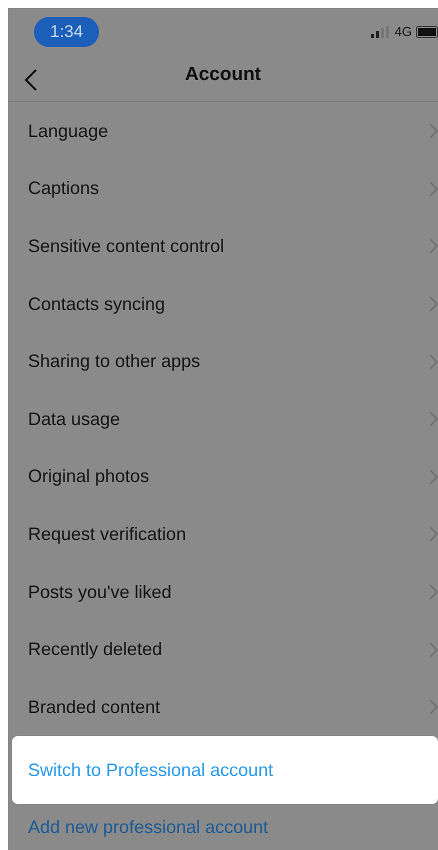 The image size is (438, 850). Describe the element at coordinates (31, 80) in the screenshot. I see `back-icon` at that location.